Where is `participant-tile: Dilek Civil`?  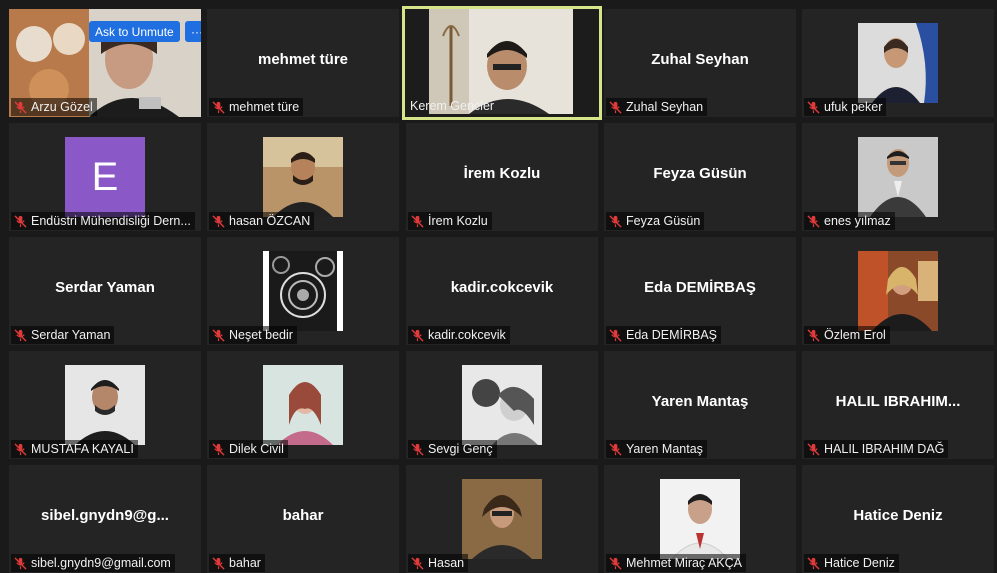 participant-tile: Dilek Civil is located at coordinates (303, 405).